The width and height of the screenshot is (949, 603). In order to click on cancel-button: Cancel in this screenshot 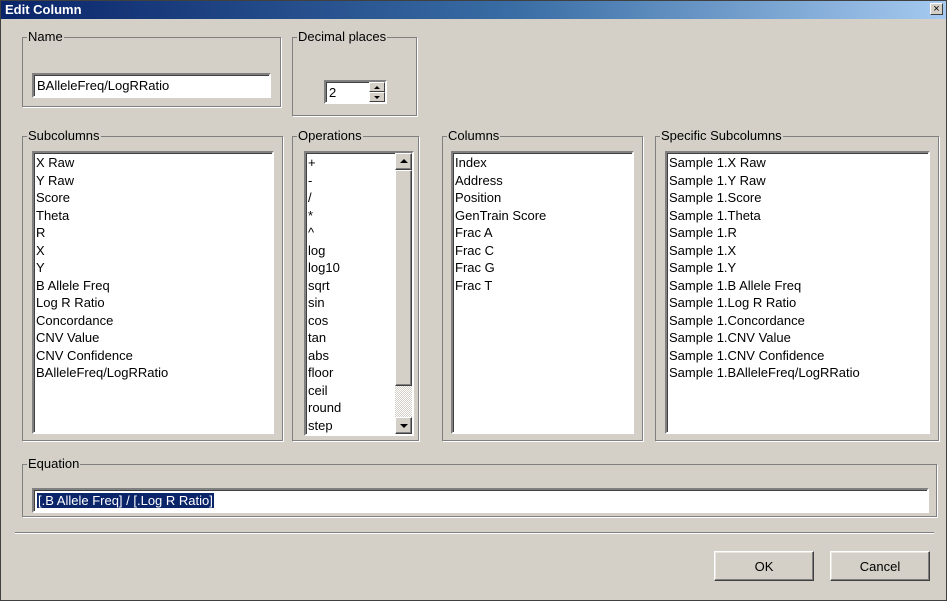, I will do `click(880, 566)`.